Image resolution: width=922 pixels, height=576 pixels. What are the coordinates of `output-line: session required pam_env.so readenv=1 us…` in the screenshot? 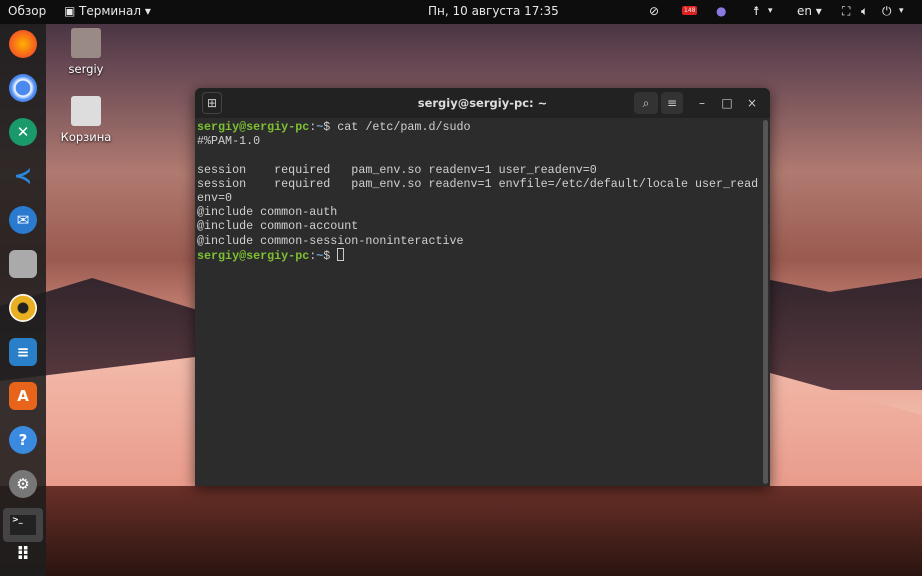 It's located at (397, 169).